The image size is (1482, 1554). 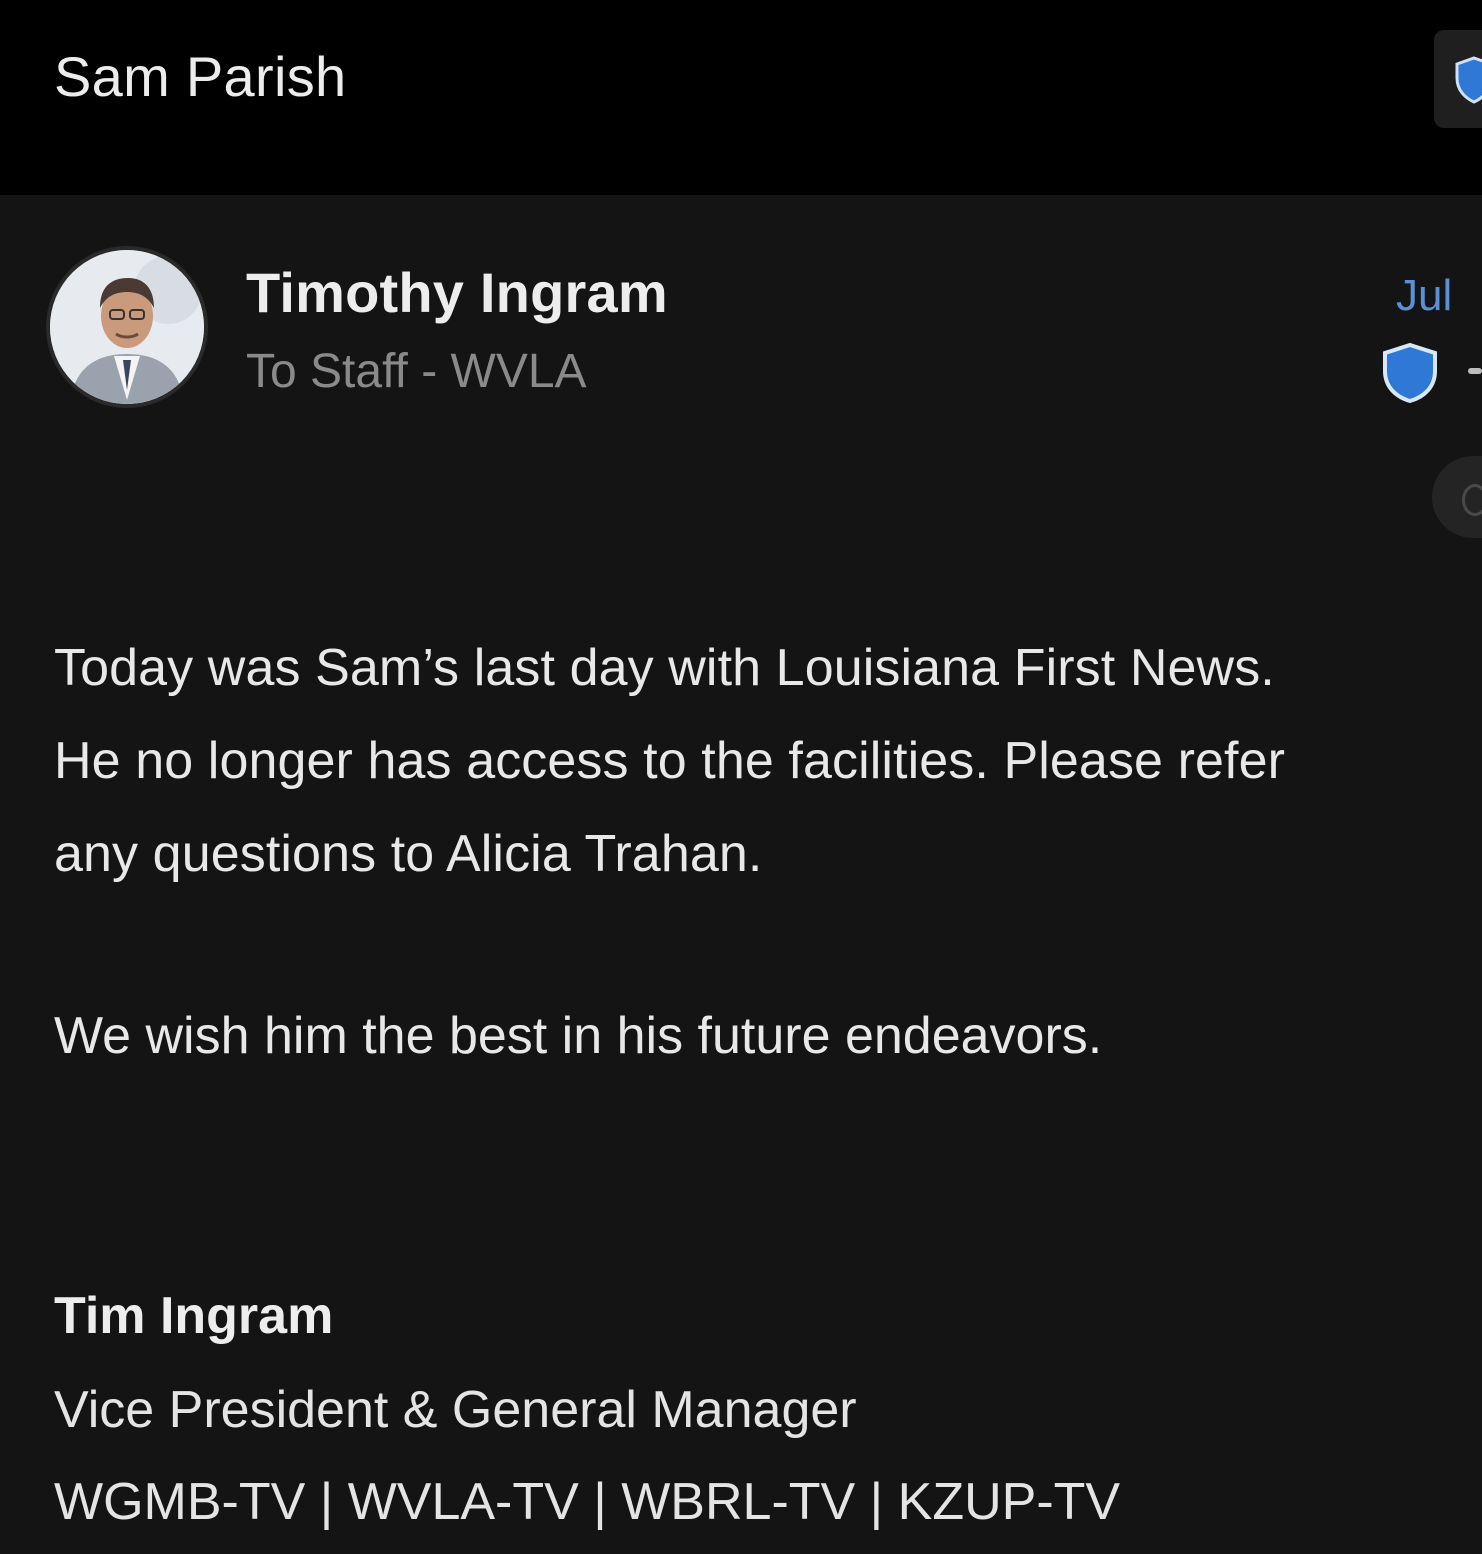 I want to click on reply-arrow-icon, so click(x=1475, y=371).